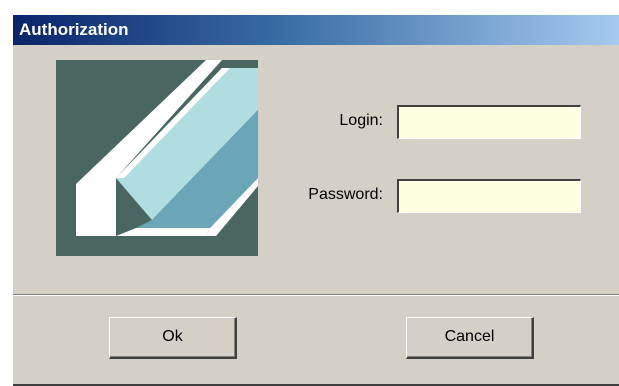 This screenshot has height=386, width=619. What do you see at coordinates (361, 120) in the screenshot?
I see `login-label: Login:` at bounding box center [361, 120].